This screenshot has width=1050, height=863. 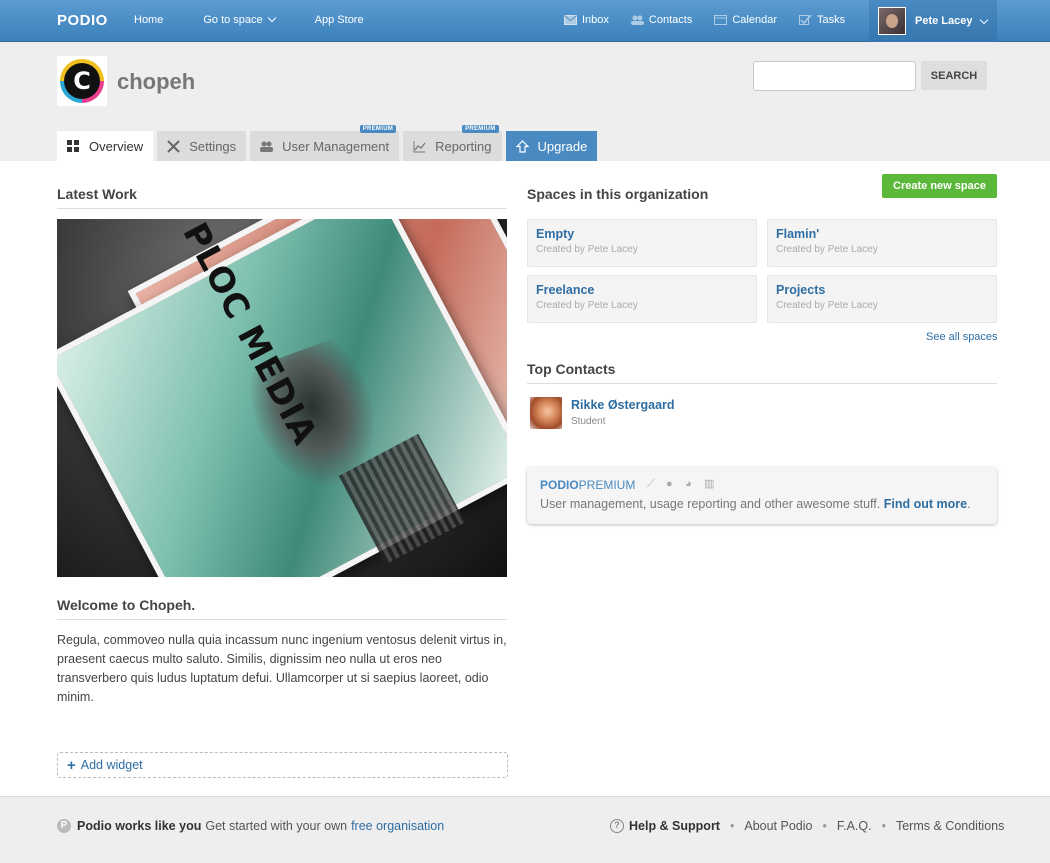 I want to click on tasks-icon, so click(x=805, y=20).